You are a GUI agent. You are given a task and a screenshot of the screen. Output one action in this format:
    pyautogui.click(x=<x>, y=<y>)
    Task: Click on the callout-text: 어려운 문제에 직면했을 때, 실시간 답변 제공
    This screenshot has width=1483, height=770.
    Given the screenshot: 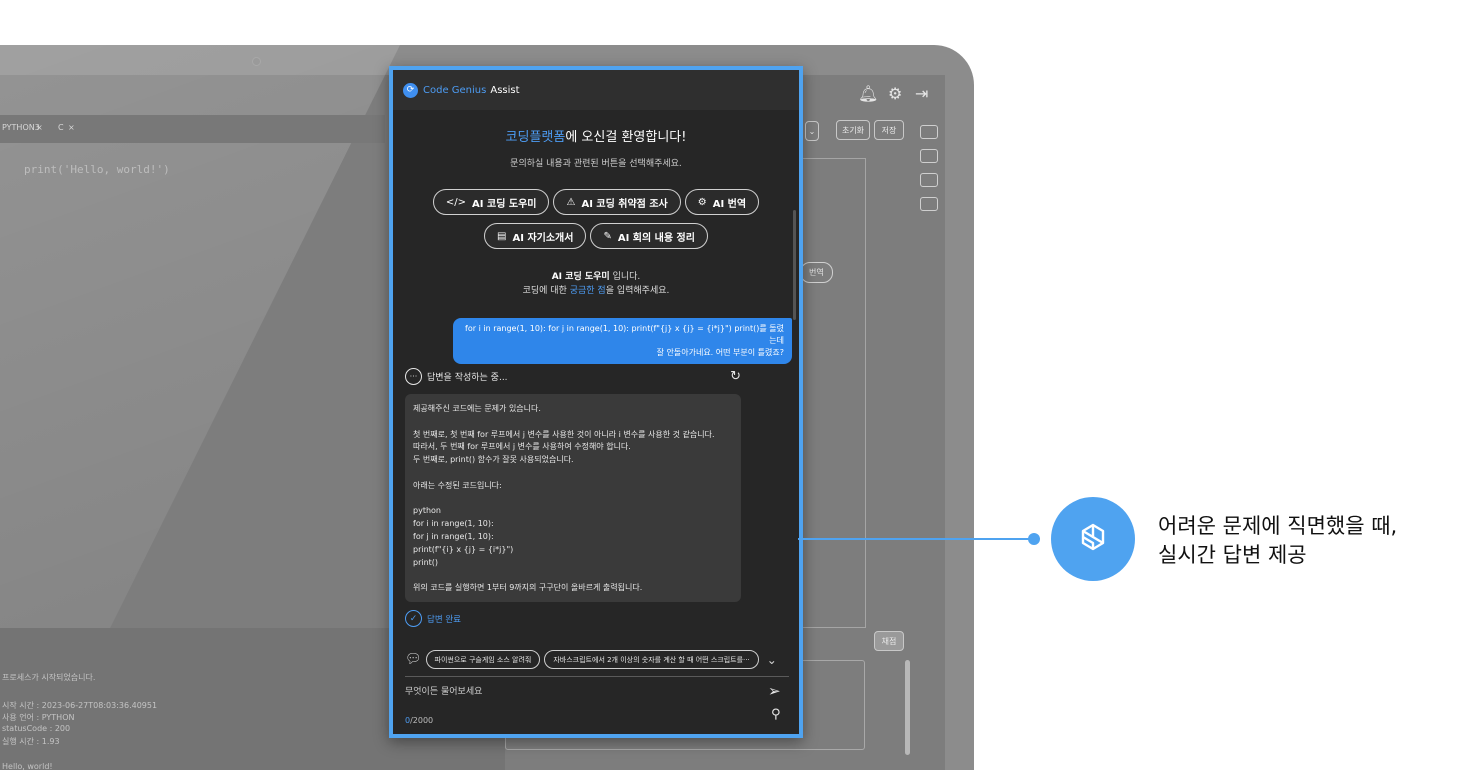 What is the action you would take?
    pyautogui.click(x=1277, y=541)
    